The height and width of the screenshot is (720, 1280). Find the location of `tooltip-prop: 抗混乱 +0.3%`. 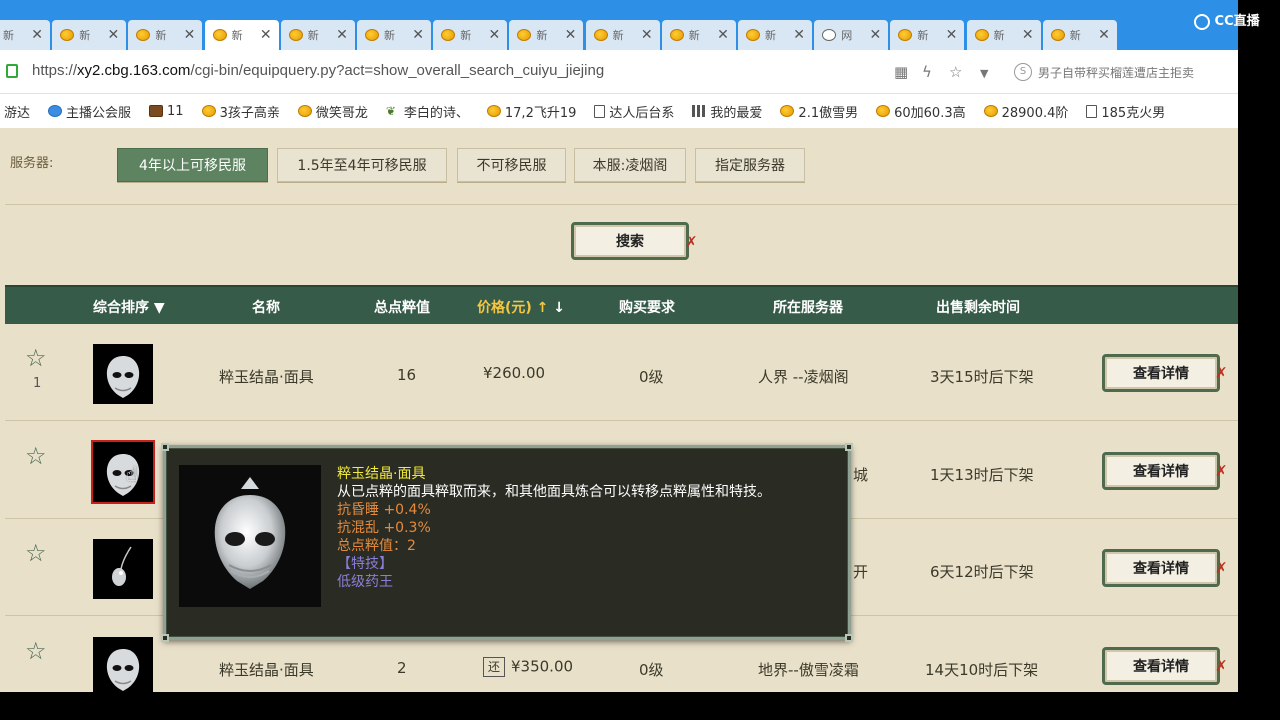

tooltip-prop: 抗混乱 +0.3% is located at coordinates (384, 528).